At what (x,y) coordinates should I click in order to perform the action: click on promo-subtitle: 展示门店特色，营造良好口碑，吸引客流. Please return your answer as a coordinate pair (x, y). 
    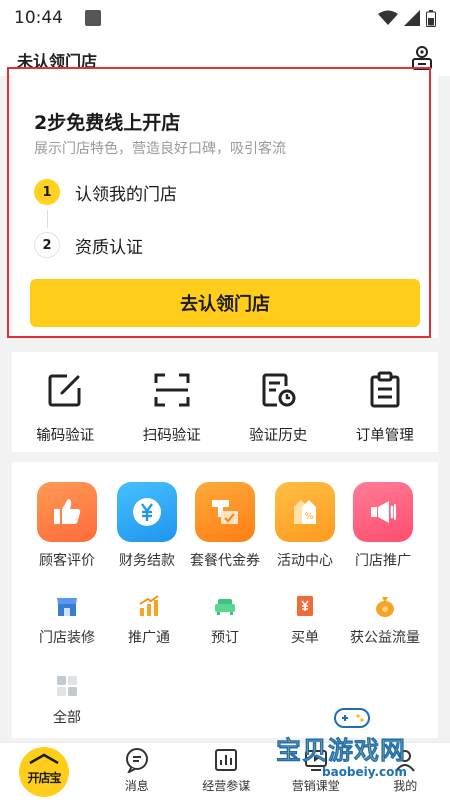
    Looking at the image, I should click on (160, 149).